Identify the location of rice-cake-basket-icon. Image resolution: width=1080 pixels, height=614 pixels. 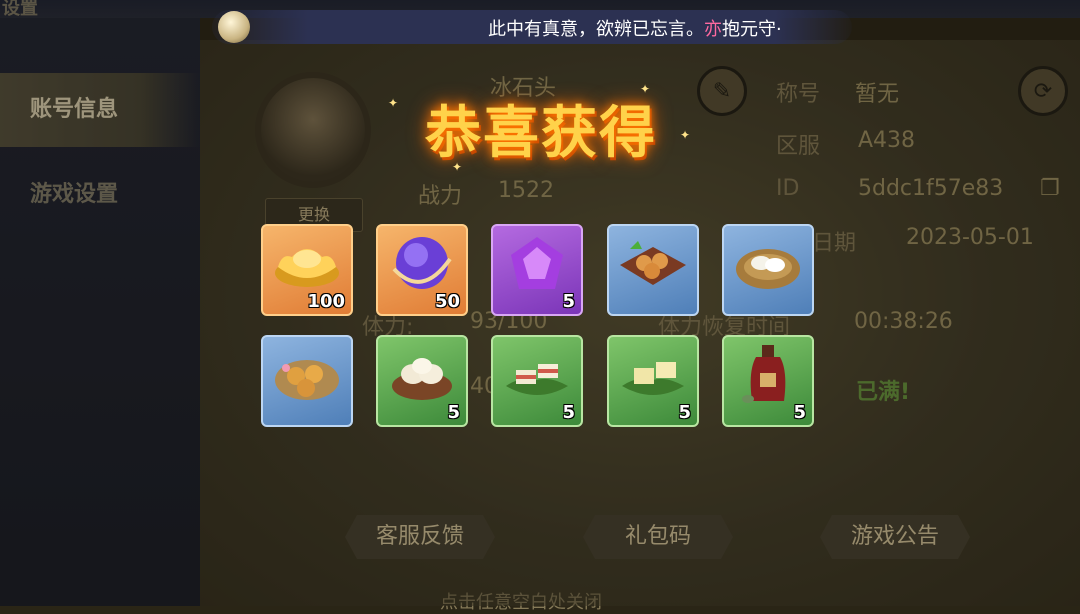
(768, 268).